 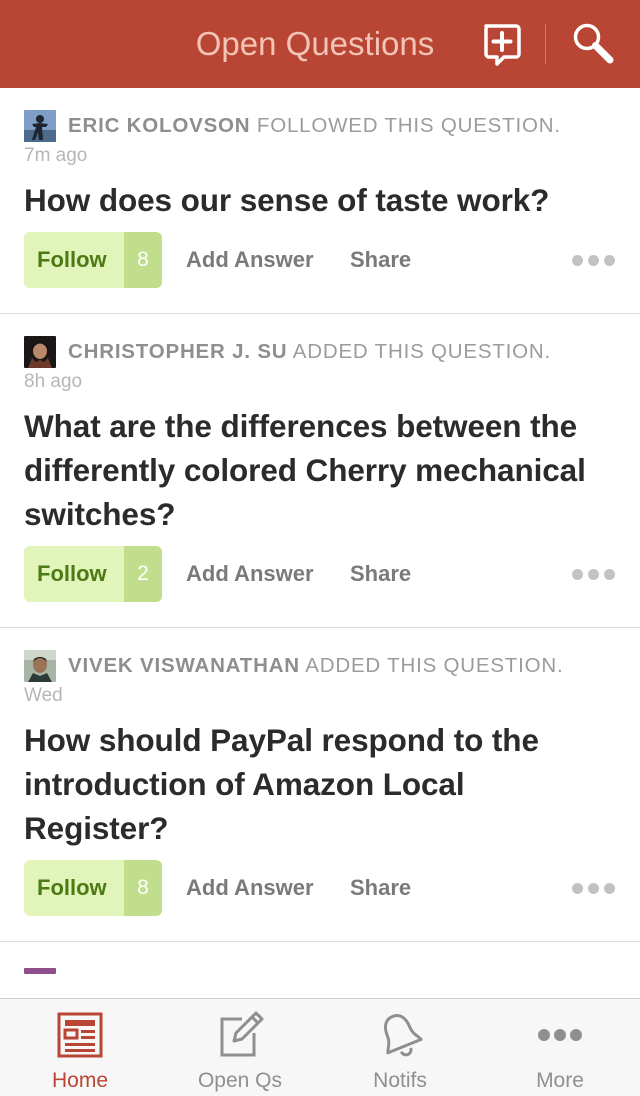 I want to click on add-question-button, so click(x=502, y=44).